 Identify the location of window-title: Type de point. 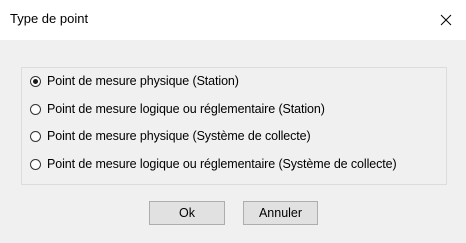
(49, 18).